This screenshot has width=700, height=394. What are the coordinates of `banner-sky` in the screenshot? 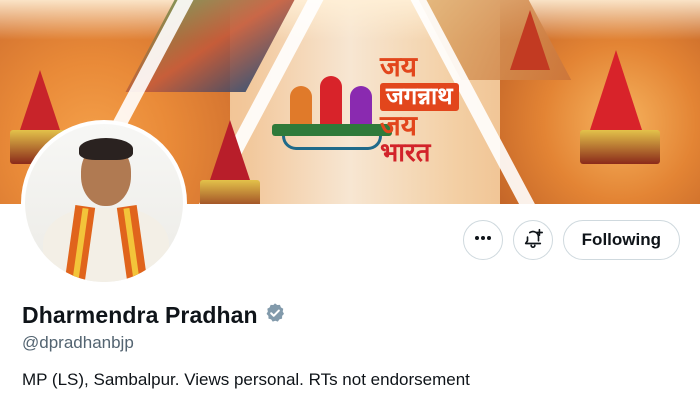 It's located at (350, 20).